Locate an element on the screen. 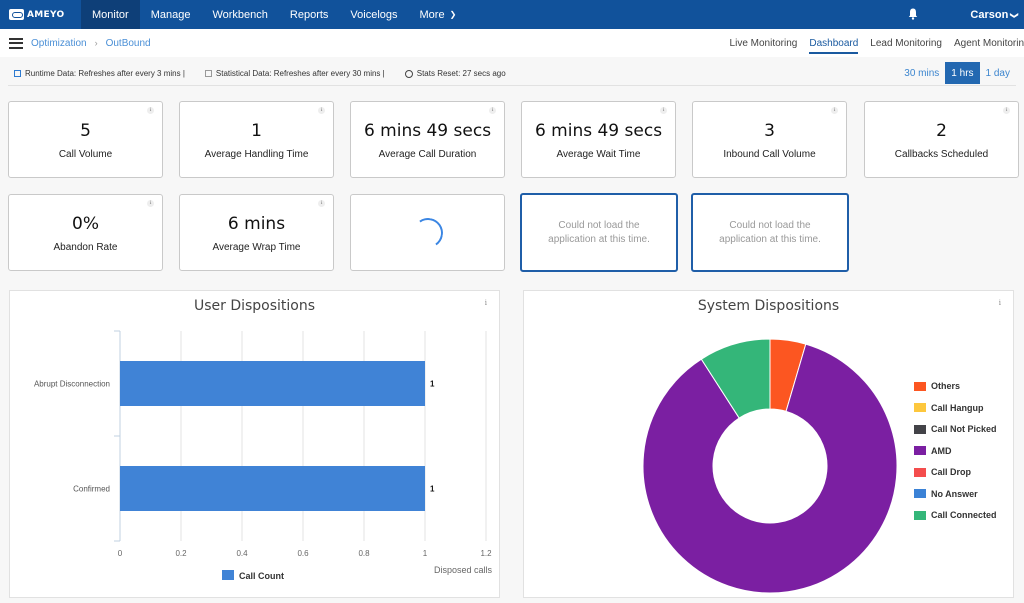 The width and height of the screenshot is (1024, 603). kpi-card-inbound-call-volume: i 3 Inbound Call Volume is located at coordinates (769, 139).